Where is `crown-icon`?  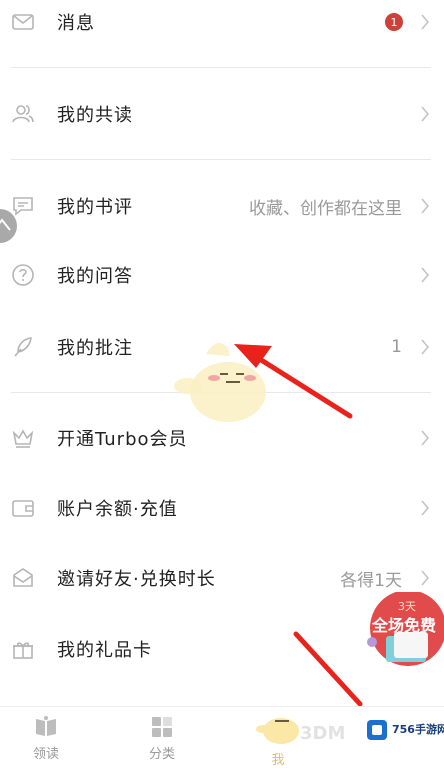
crown-icon is located at coordinates (23, 438).